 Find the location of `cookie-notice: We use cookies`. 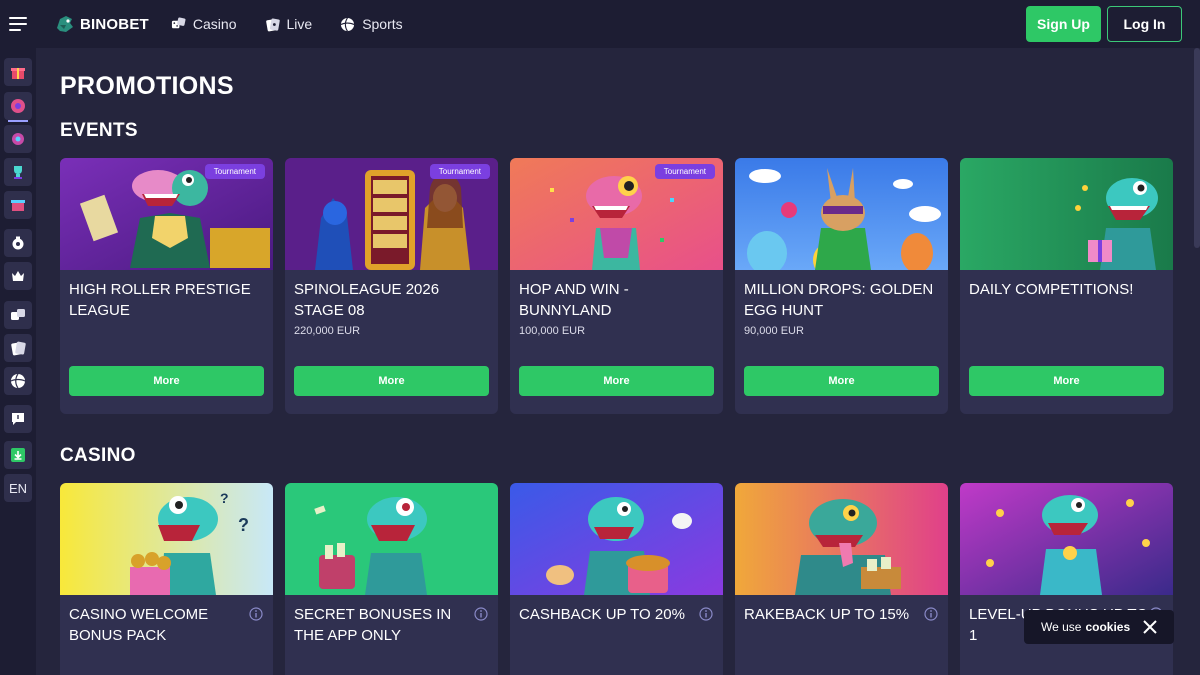

cookie-notice: We use cookies is located at coordinates (1099, 627).